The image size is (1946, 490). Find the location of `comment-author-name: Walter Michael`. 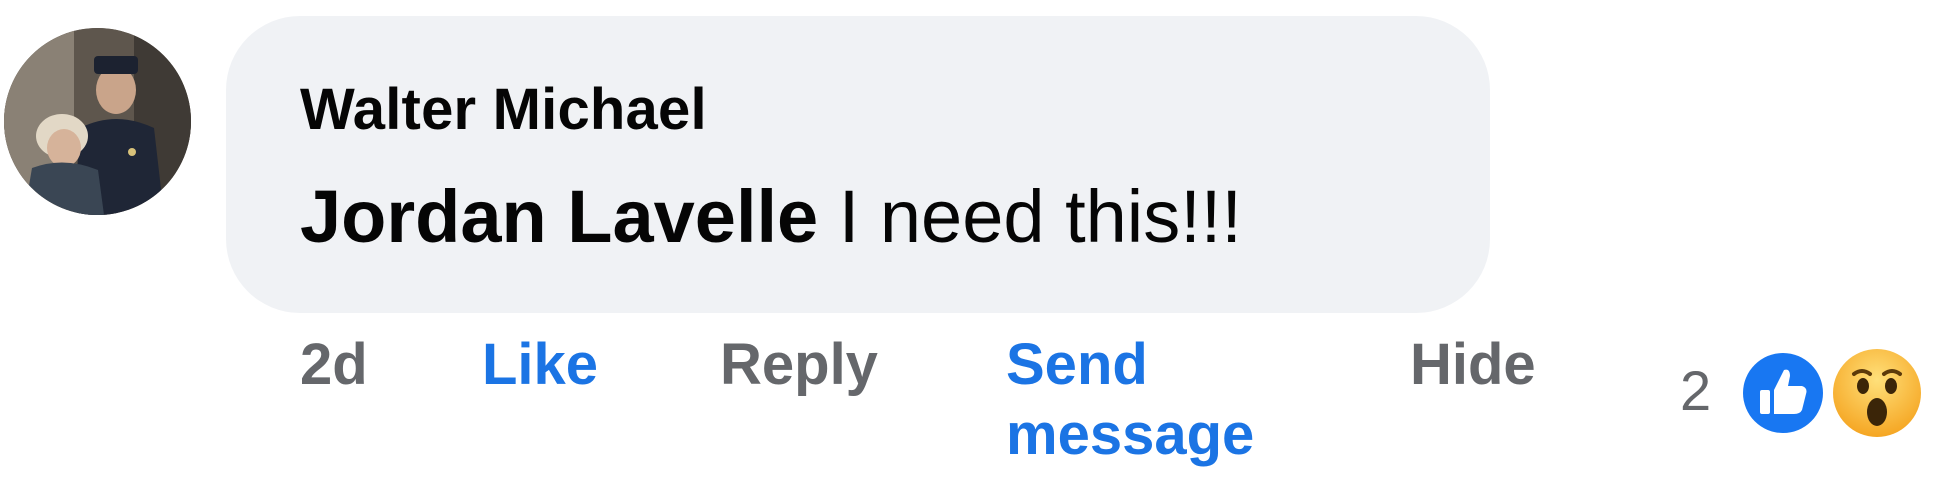

comment-author-name: Walter Michael is located at coordinates (503, 109).